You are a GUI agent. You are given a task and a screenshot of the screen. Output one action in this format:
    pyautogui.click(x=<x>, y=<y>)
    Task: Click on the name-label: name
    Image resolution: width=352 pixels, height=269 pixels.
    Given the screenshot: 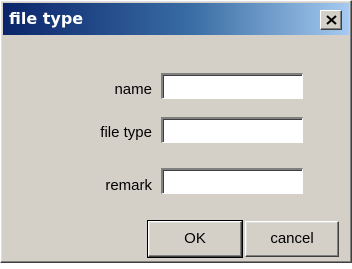 What is the action you would take?
    pyautogui.click(x=133, y=89)
    